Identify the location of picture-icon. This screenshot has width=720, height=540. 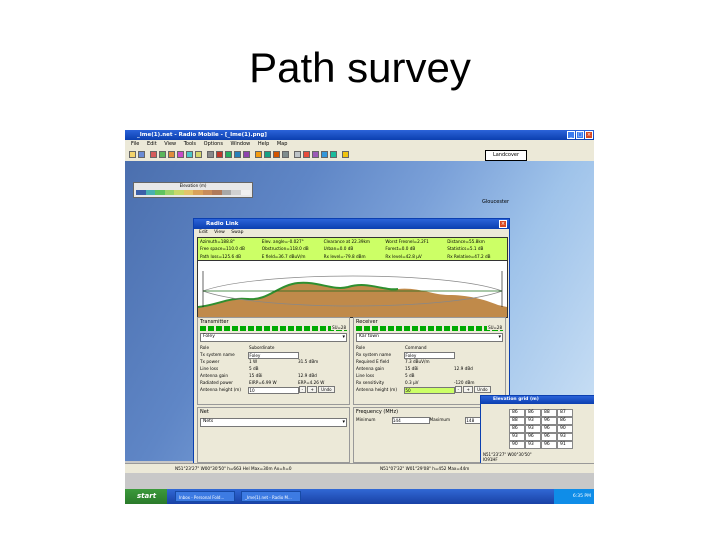
(219, 154).